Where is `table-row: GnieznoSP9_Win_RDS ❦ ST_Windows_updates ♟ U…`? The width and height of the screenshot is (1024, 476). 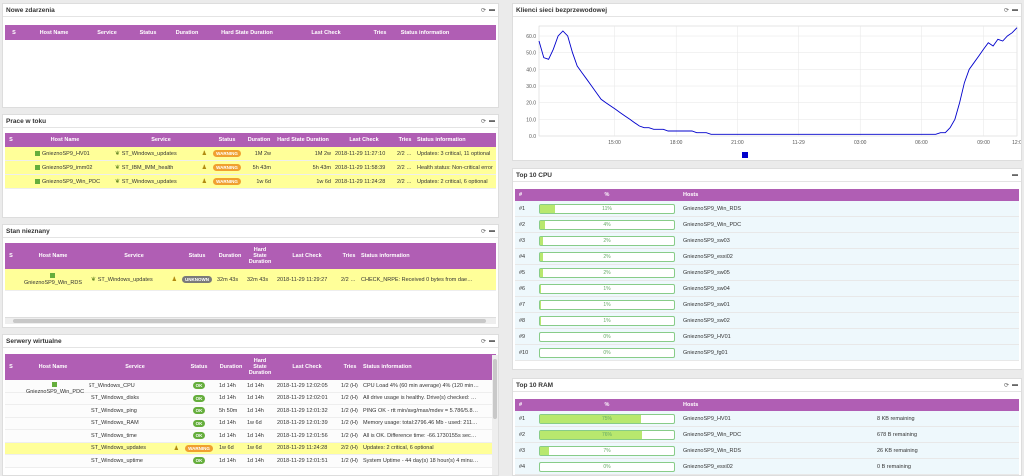
table-row: GnieznoSP9_Win_RDS ❦ ST_Windows_updates ♟ U… is located at coordinates (250, 280).